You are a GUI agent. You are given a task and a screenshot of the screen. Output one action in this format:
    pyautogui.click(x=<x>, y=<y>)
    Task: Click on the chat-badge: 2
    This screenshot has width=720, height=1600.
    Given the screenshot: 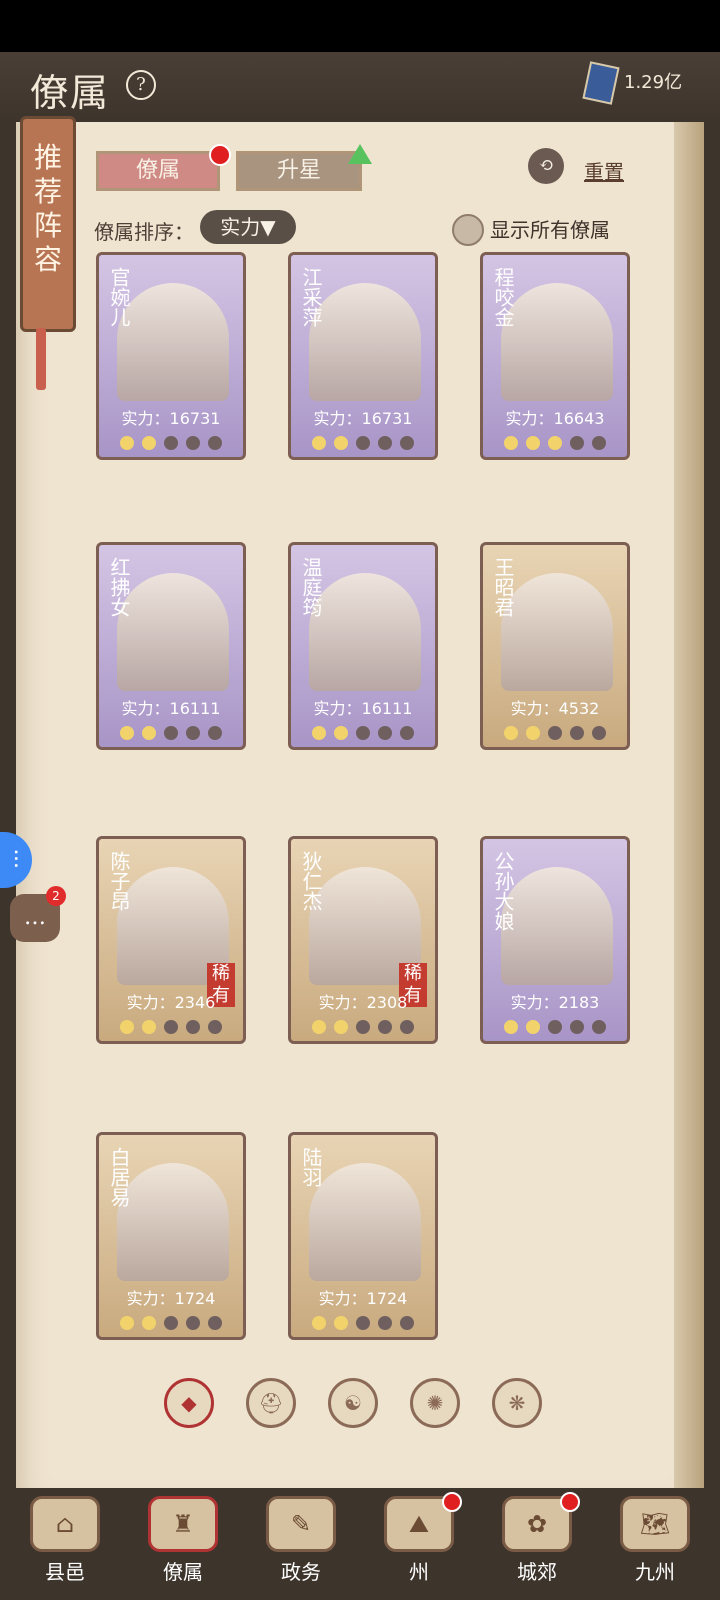 What is the action you would take?
    pyautogui.click(x=56, y=896)
    